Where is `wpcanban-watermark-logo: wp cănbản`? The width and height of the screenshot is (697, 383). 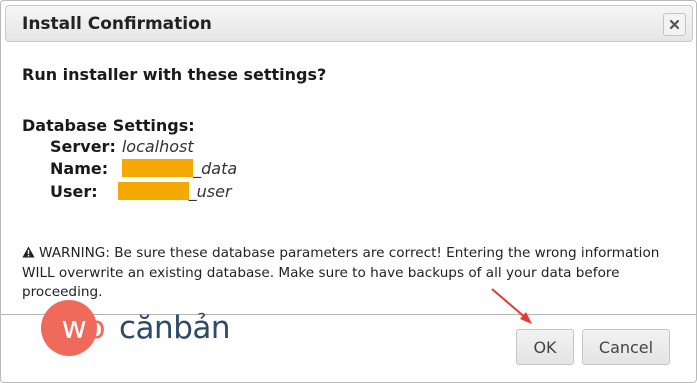 wpcanban-watermark-logo: wp cănbản is located at coordinates (136, 328).